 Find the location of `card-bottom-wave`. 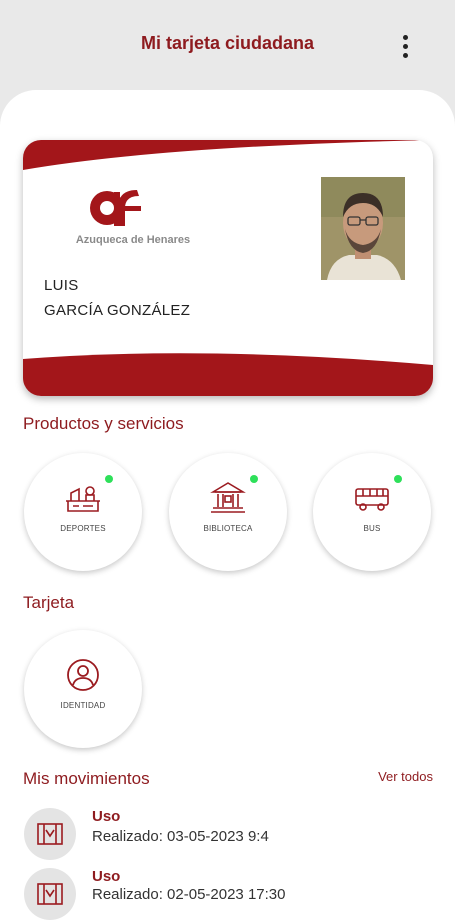

card-bottom-wave is located at coordinates (228, 374).